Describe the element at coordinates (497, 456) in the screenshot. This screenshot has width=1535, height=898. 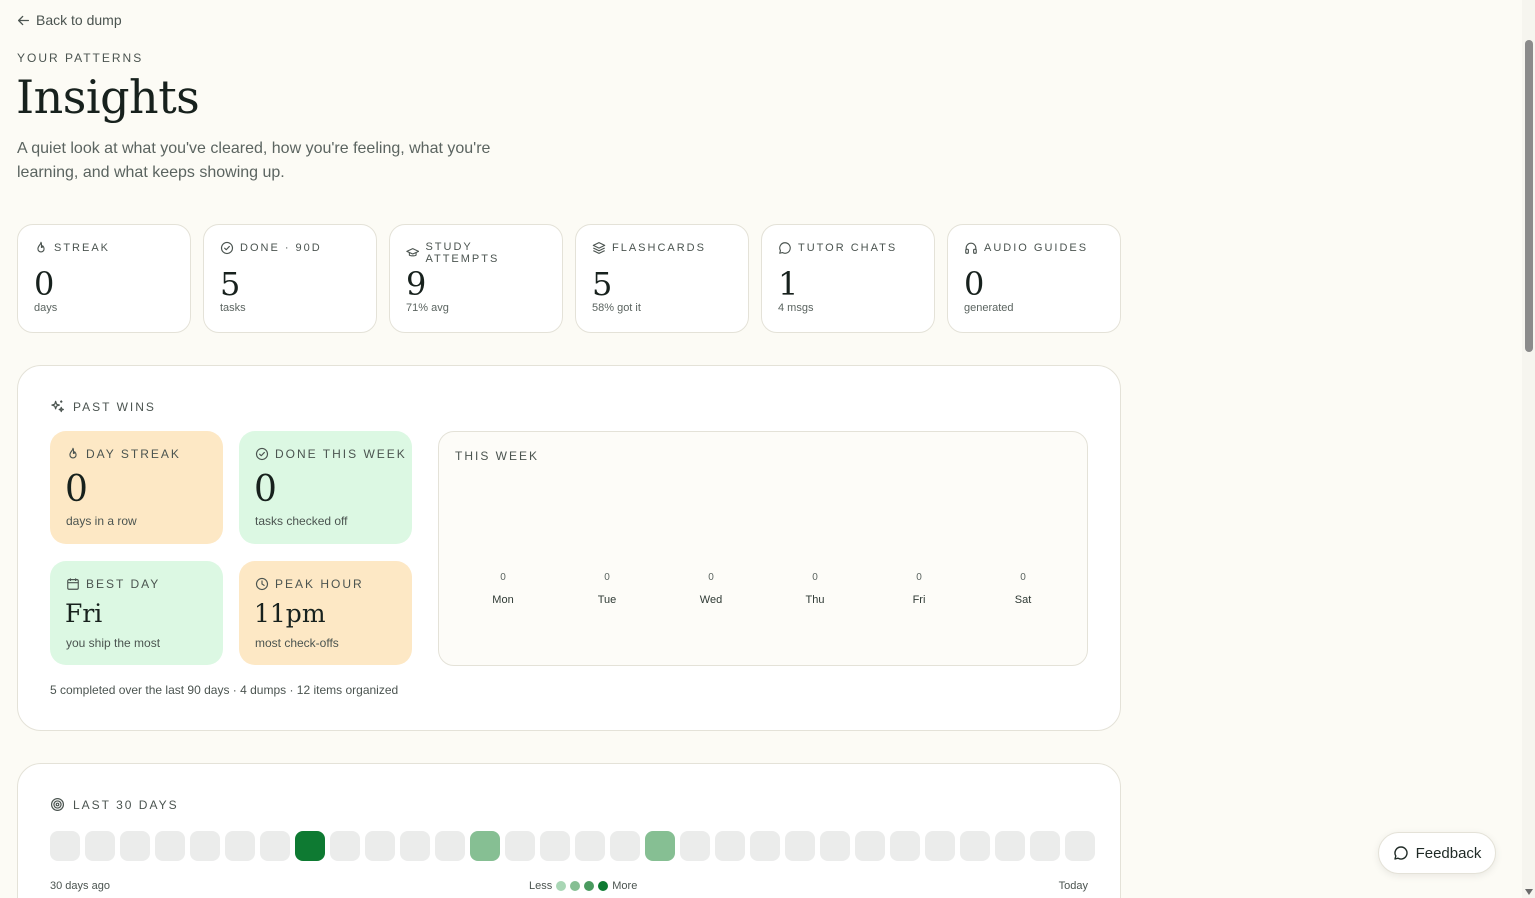
I see `this-week-title: THIS WEEK` at that location.